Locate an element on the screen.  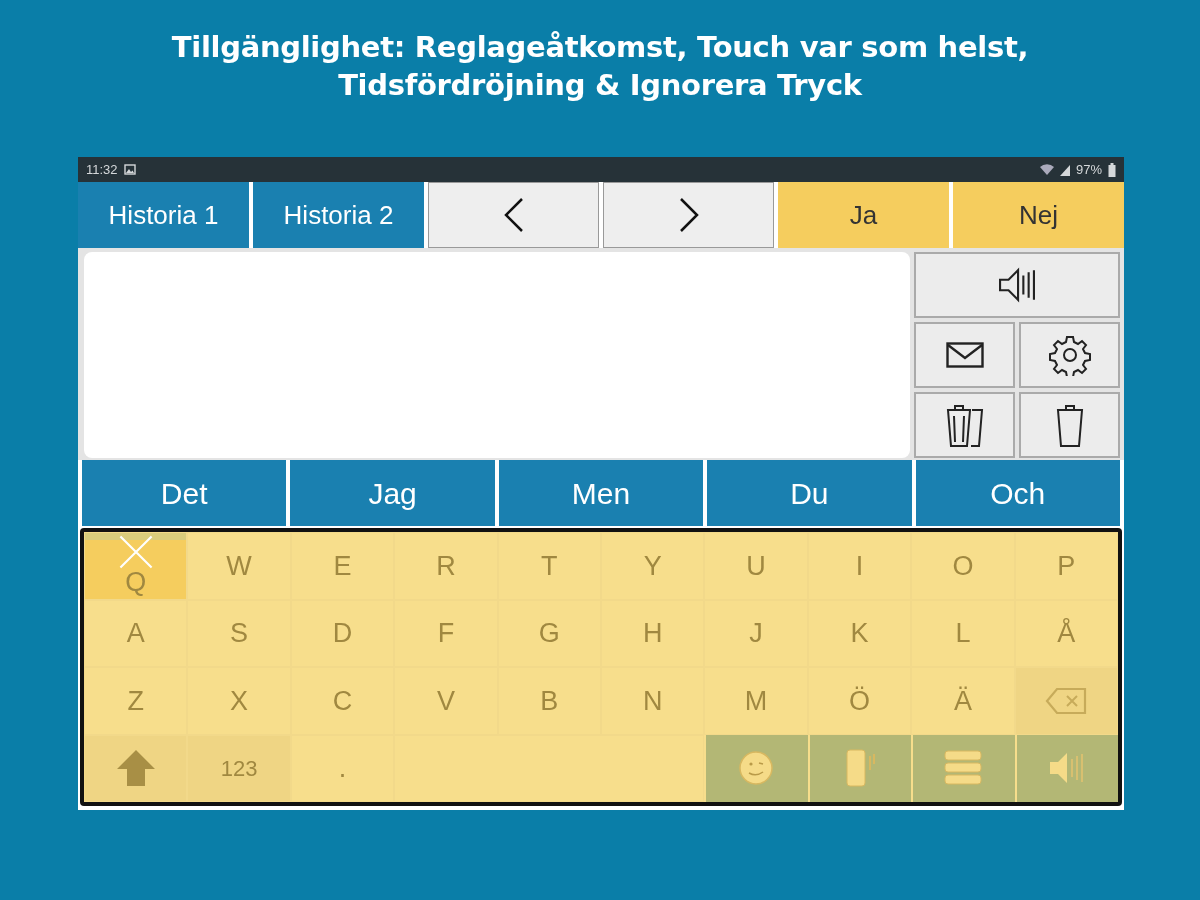
menu-key is located at coordinates (963, 768).